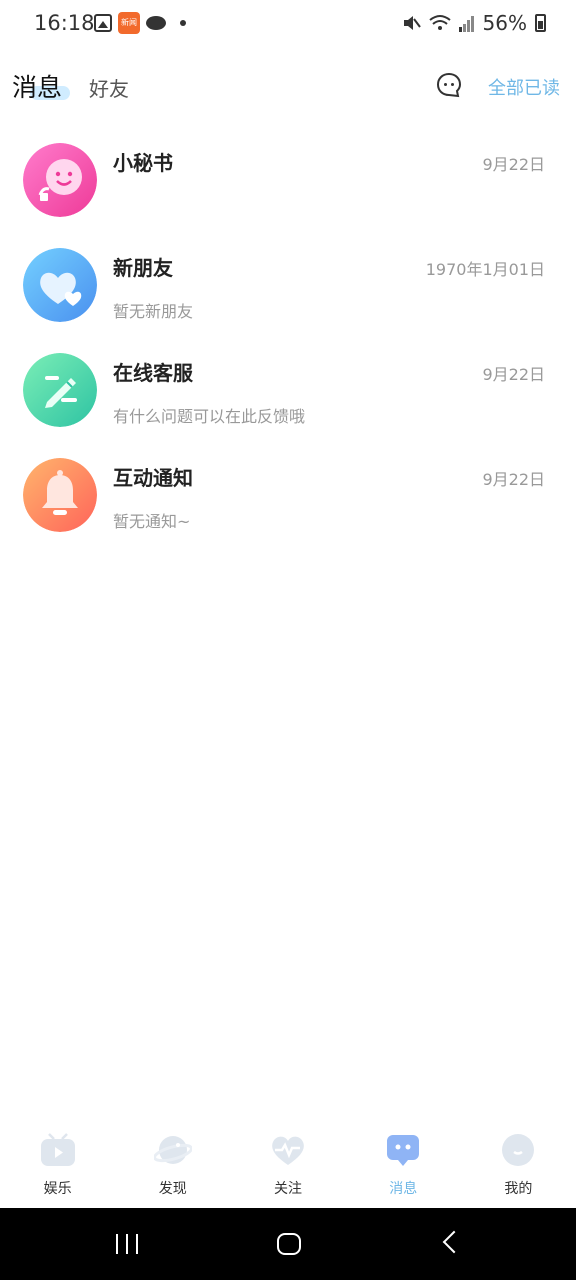  Describe the element at coordinates (57, 1189) in the screenshot. I see `nav-label: 娱乐` at that location.